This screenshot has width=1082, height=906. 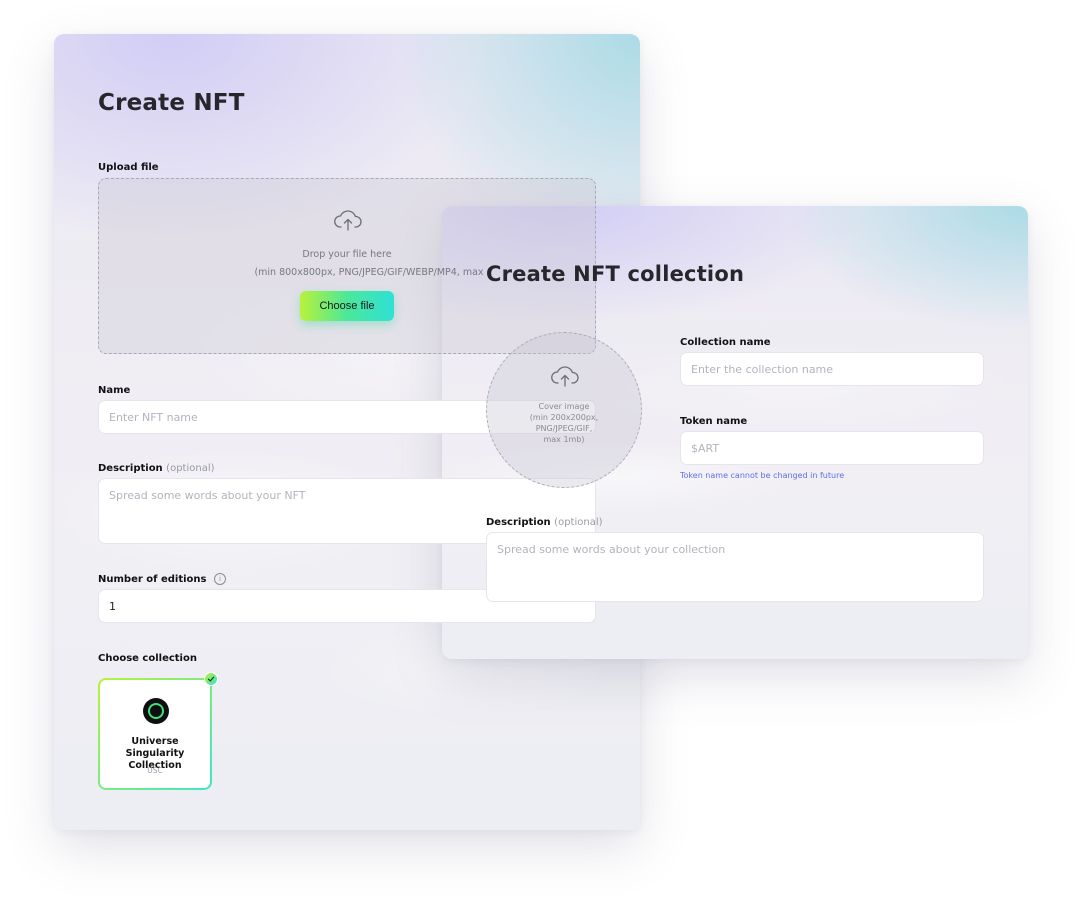 What do you see at coordinates (564, 406) in the screenshot?
I see `cover-hint-line: Cover image` at bounding box center [564, 406].